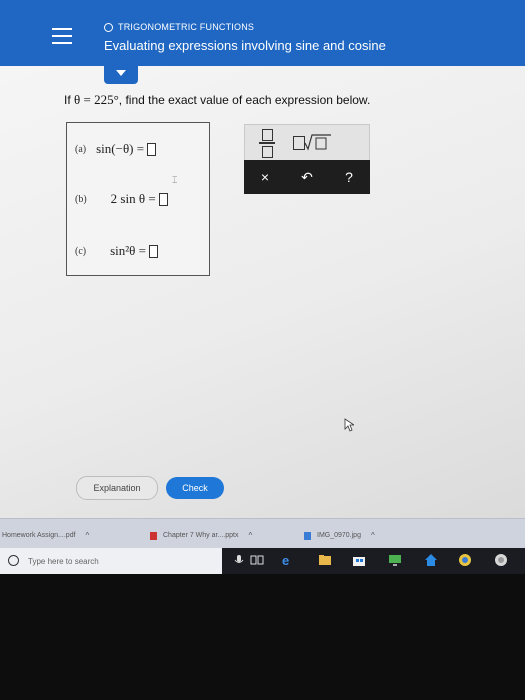 This screenshot has height=700, width=525. I want to click on answer-input-c, so click(153, 251).